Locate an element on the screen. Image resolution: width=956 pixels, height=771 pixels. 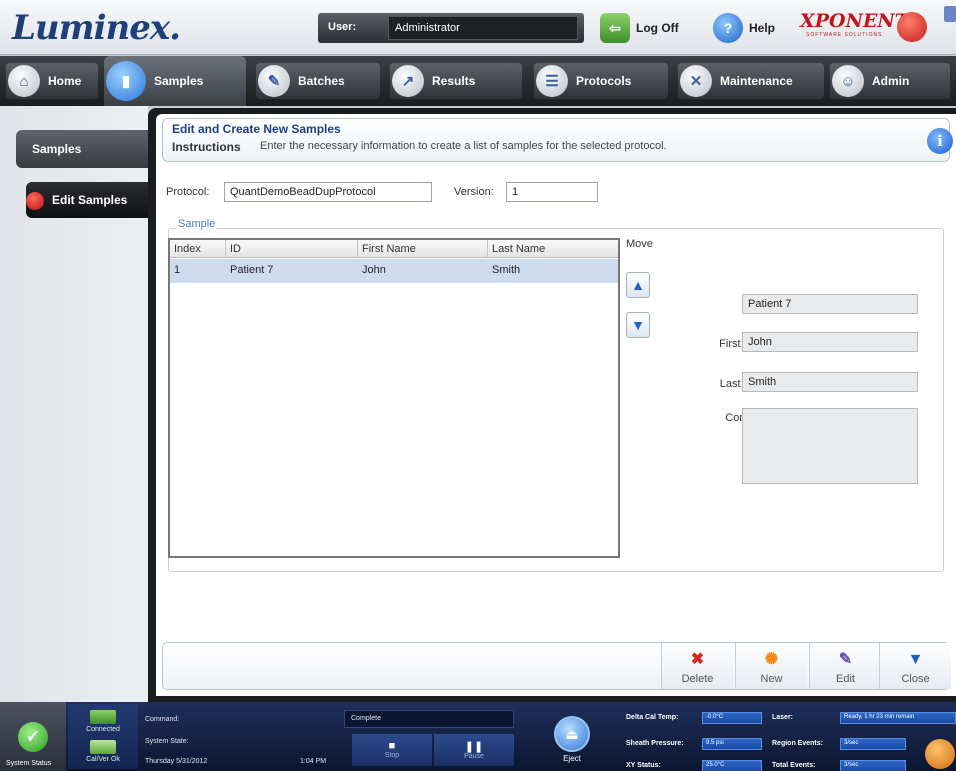
tab-admin: ☺ Admin is located at coordinates (890, 81).